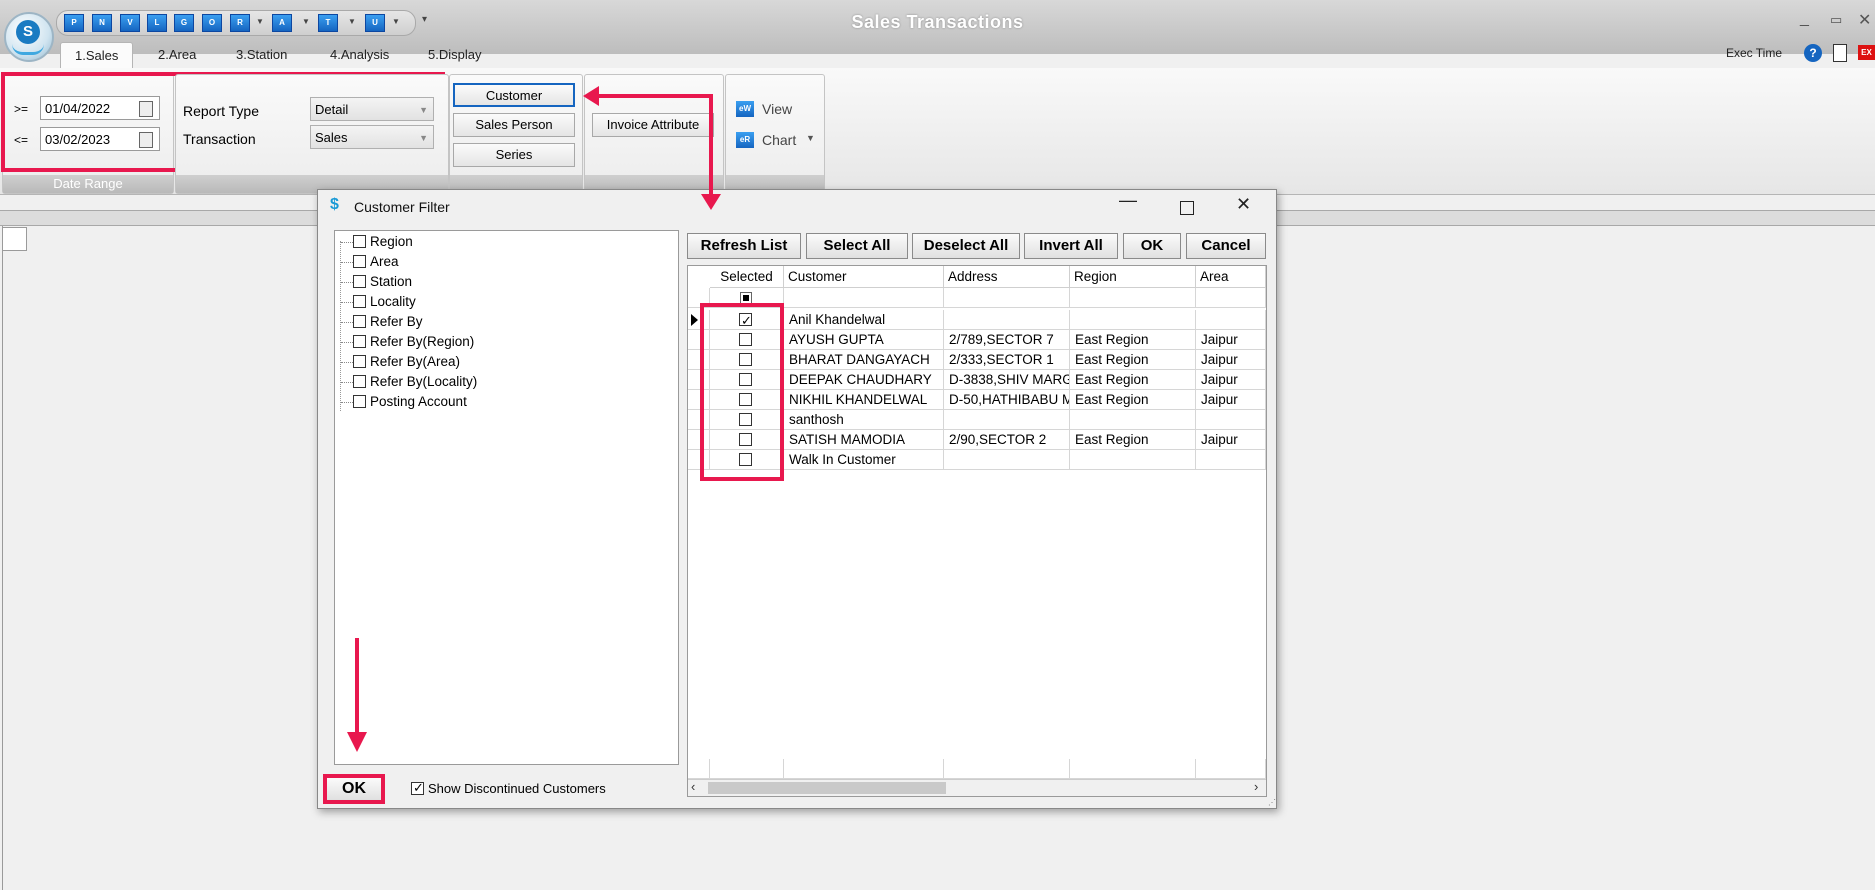 Image resolution: width=1875 pixels, height=890 pixels. Describe the element at coordinates (376, 282) in the screenshot. I see `tree-item: Station` at that location.